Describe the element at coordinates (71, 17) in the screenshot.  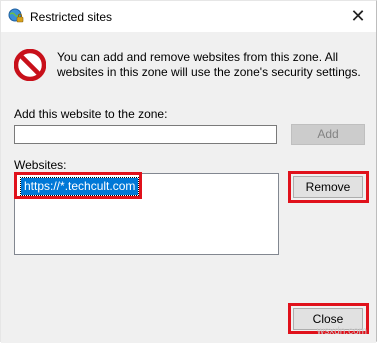
I see `window-title: Restricted sites` at that location.